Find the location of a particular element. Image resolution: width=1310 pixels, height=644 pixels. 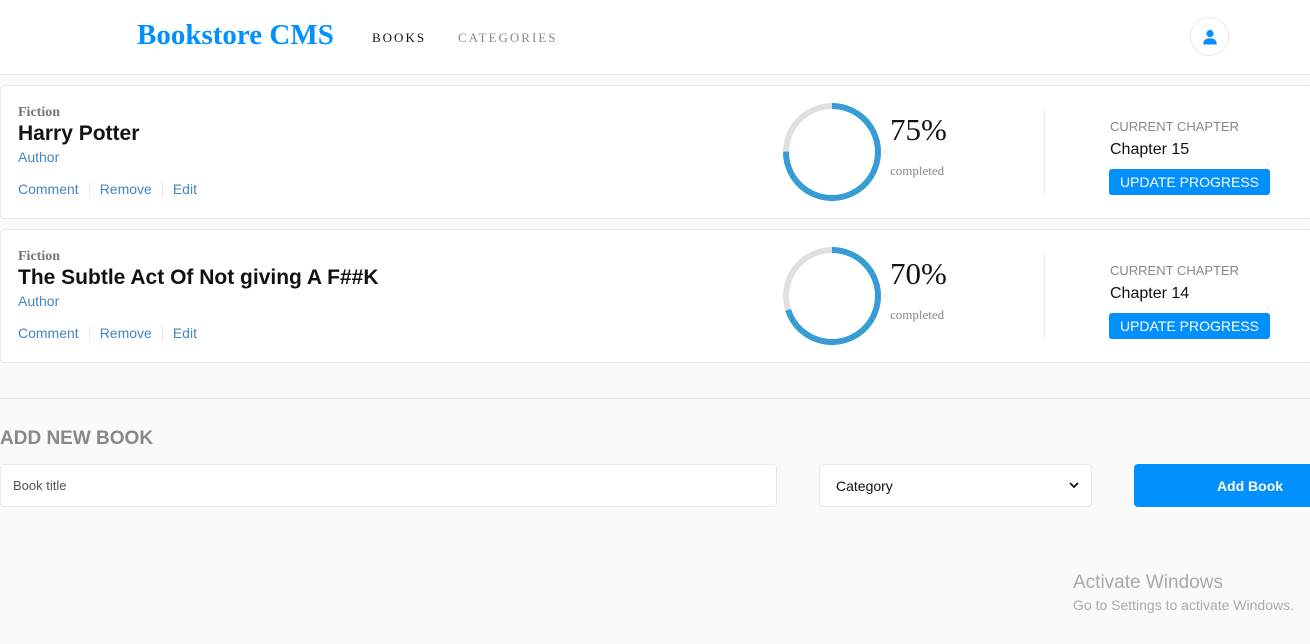

category-select: Category is located at coordinates (955, 485).